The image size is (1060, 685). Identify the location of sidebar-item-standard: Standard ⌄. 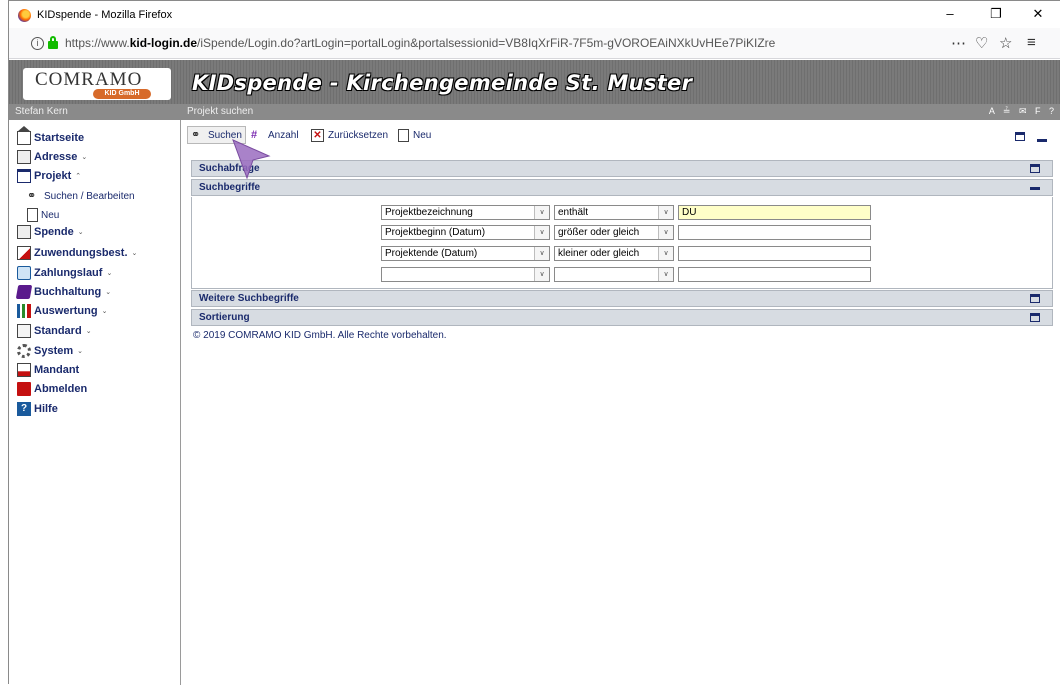
(54, 331).